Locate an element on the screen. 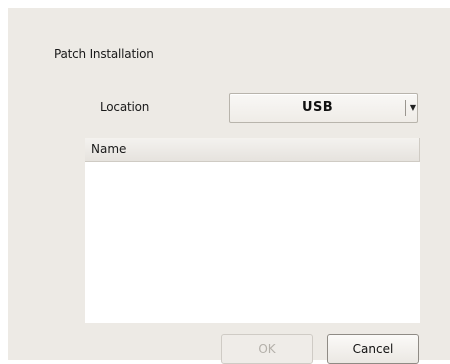 The height and width of the screenshot is (364, 450). chevron-down-icon: ▼ is located at coordinates (413, 108).